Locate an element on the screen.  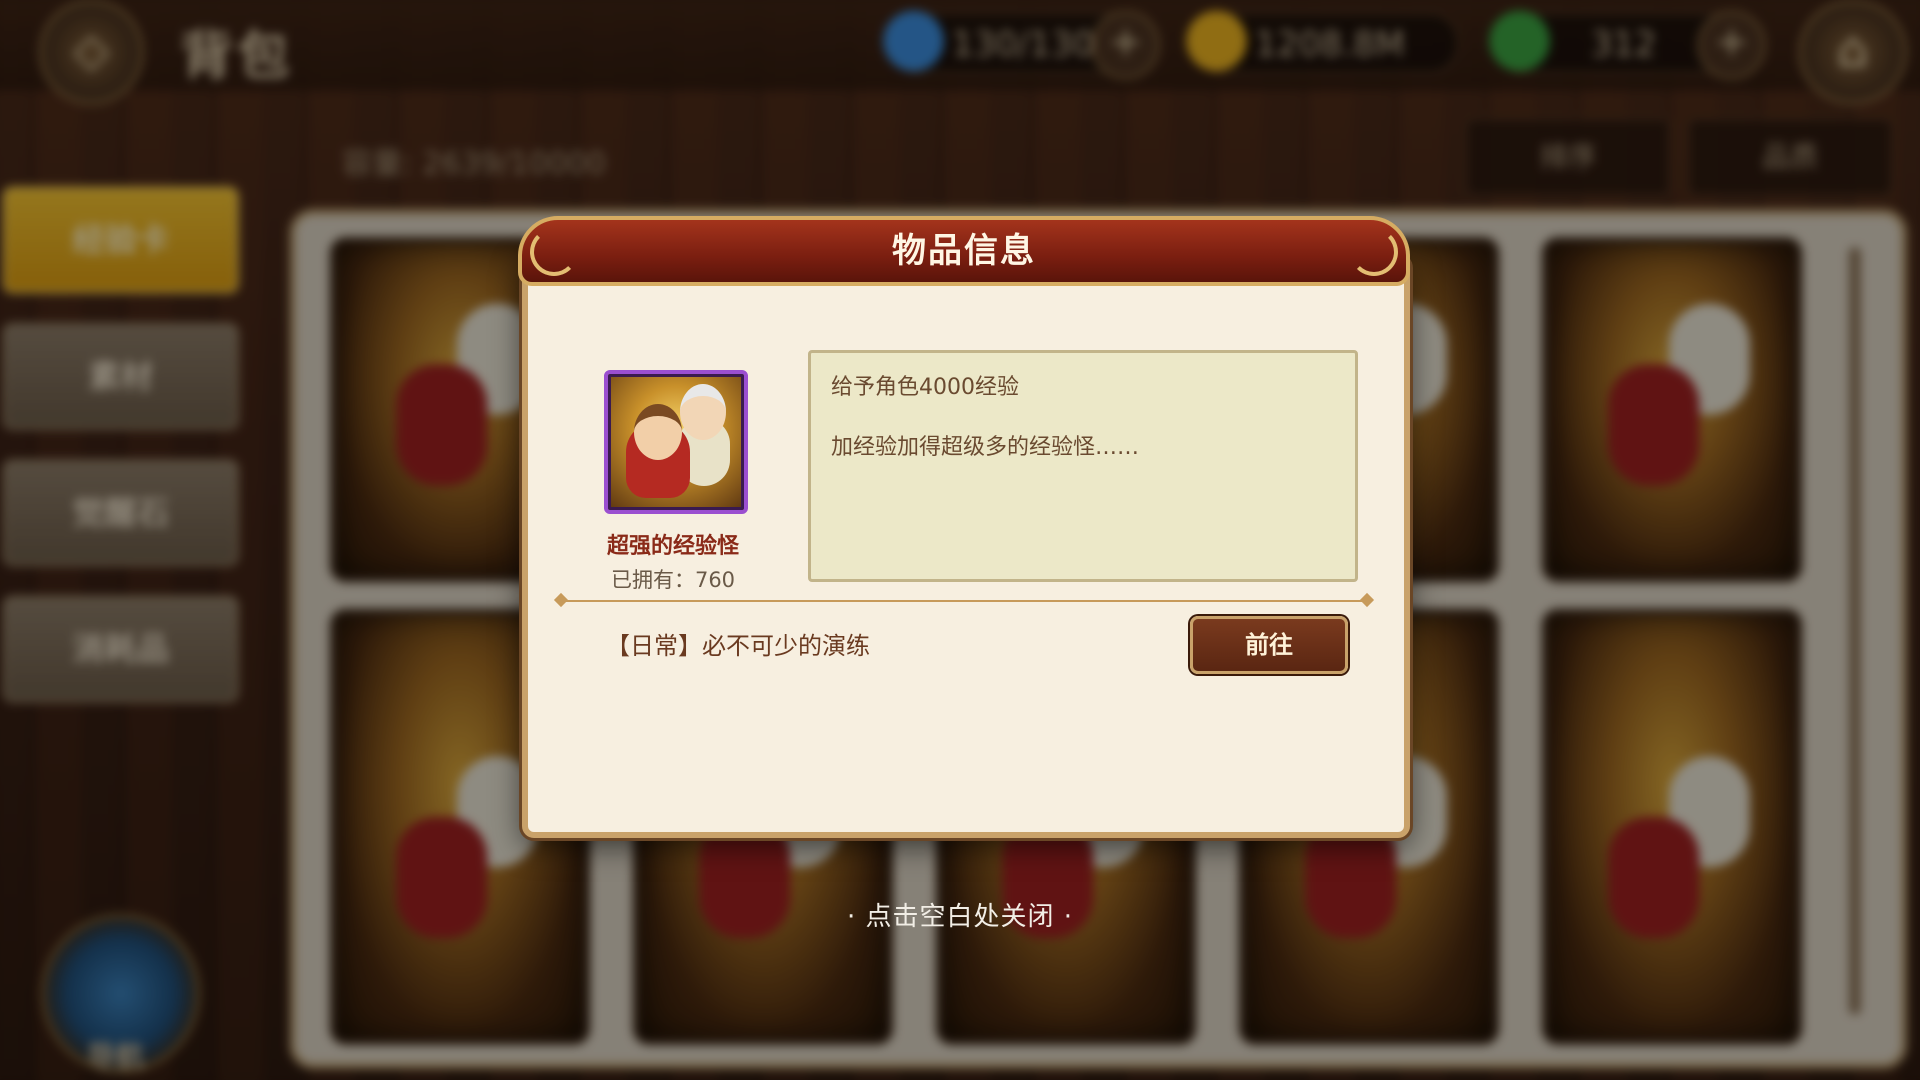
divider is located at coordinates (964, 601).